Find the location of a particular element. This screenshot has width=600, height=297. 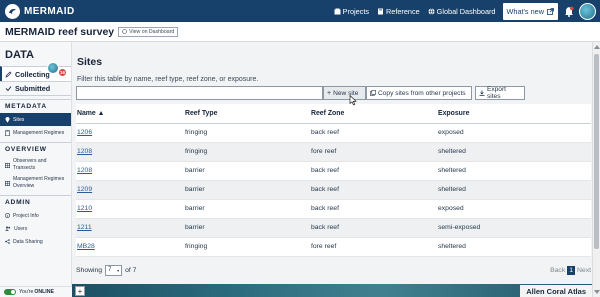

table-row: 1208 fringing fore reef sheltered is located at coordinates (333, 152).